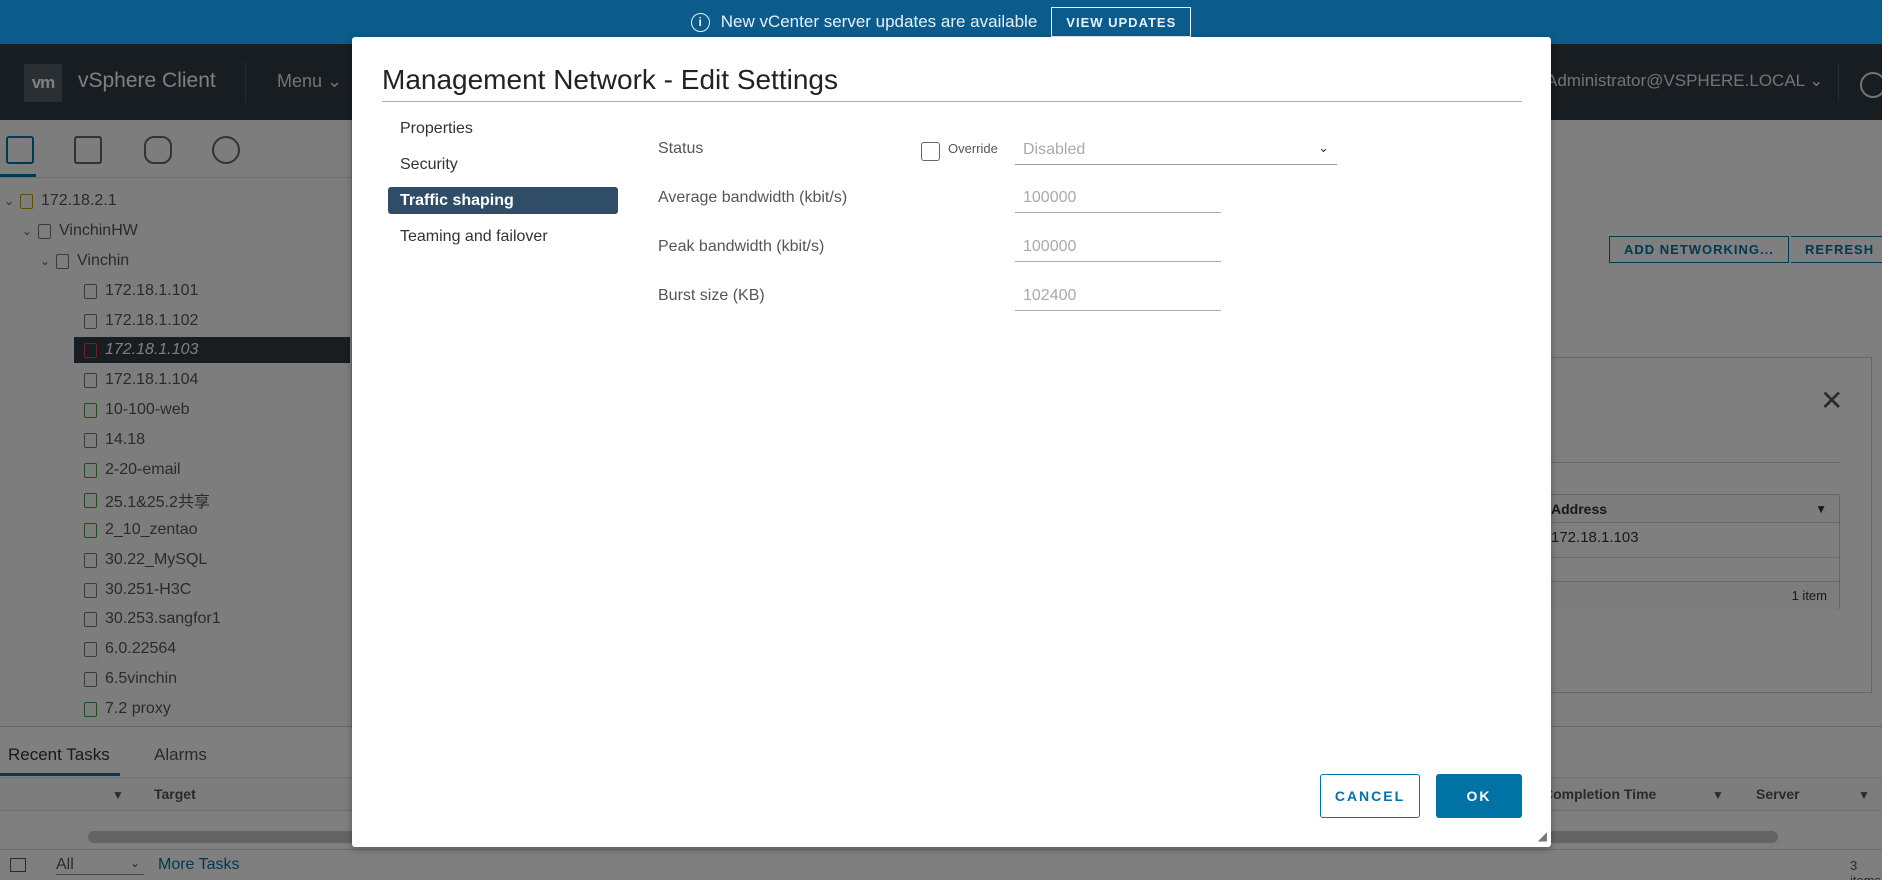 This screenshot has width=1882, height=880. What do you see at coordinates (952, 101) in the screenshot?
I see `title-divider` at bounding box center [952, 101].